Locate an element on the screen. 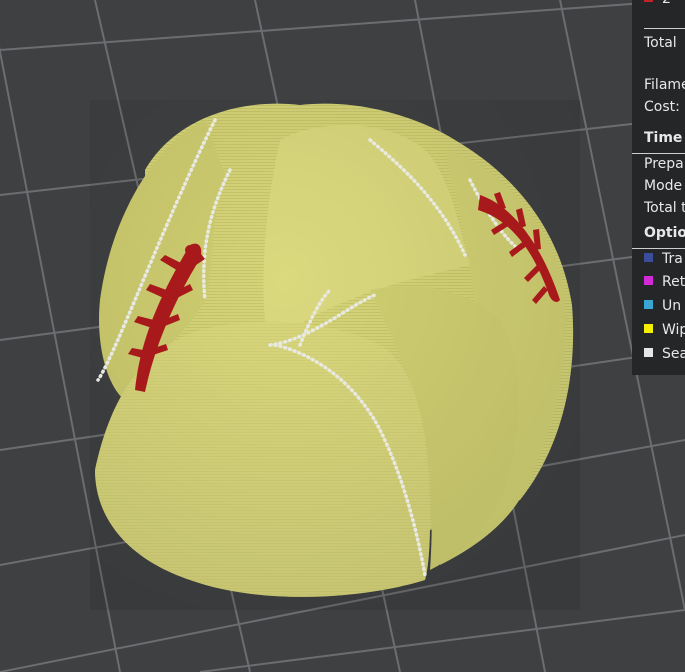  total-label: Total is located at coordinates (660, 43).